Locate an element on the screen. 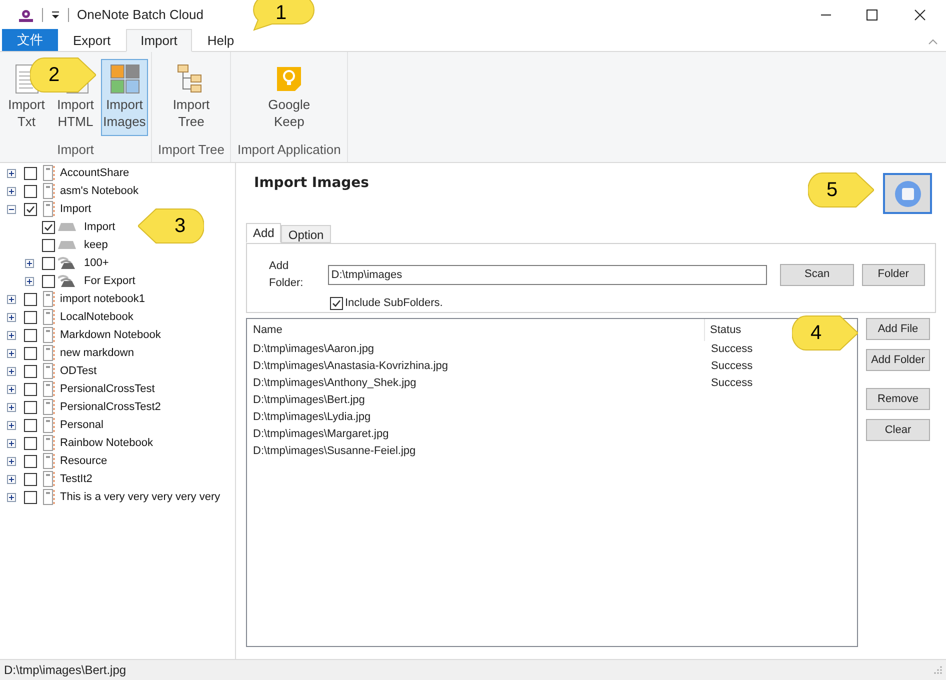 Image resolution: width=946 pixels, height=680 pixels. column-header: Status is located at coordinates (723, 330).